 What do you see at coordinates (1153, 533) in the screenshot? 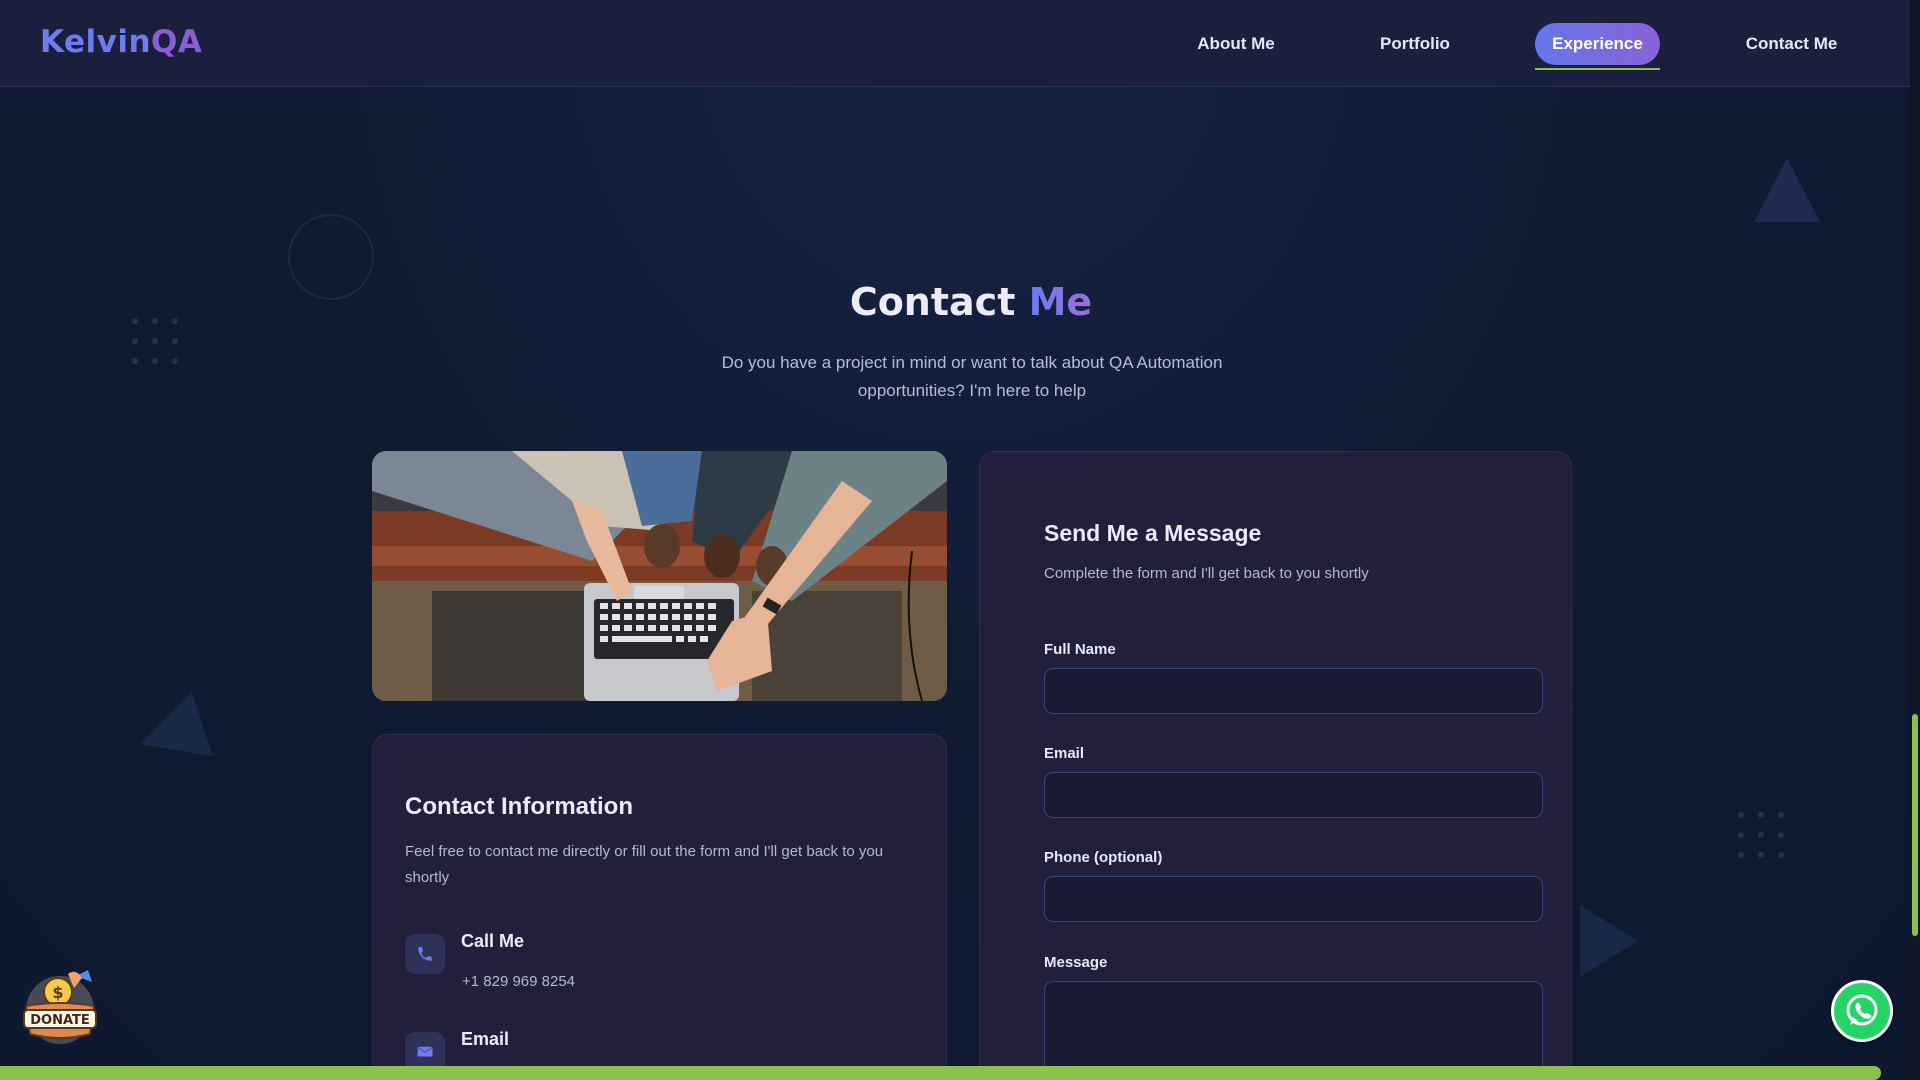
I see `form-title: Send Me a Message` at bounding box center [1153, 533].